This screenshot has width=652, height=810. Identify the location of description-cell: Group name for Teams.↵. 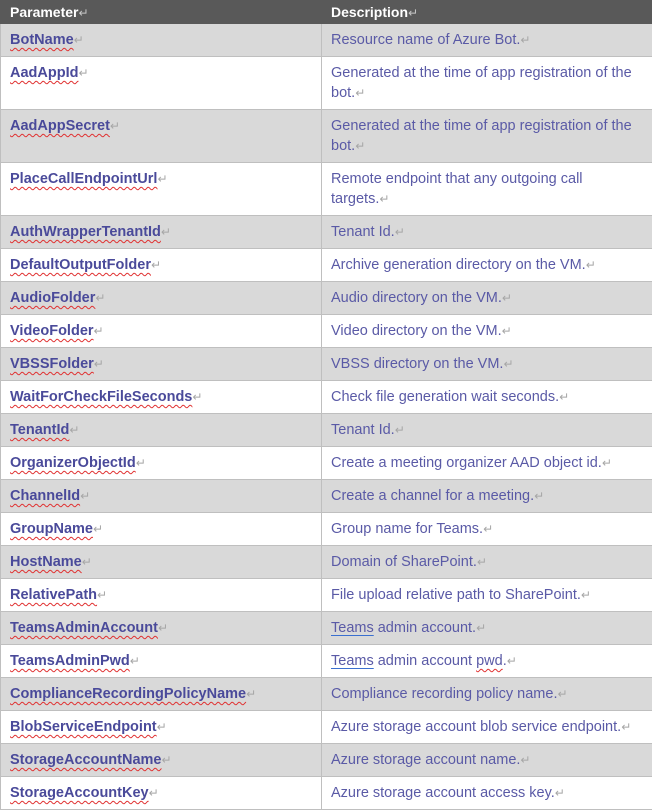
(487, 529).